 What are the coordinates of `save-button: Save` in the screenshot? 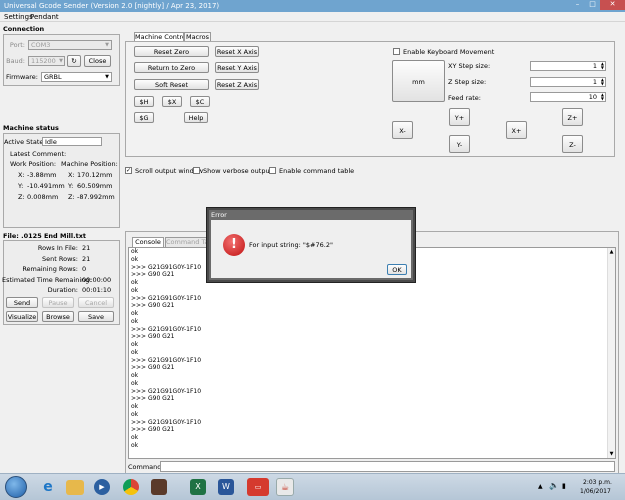 It's located at (96, 316).